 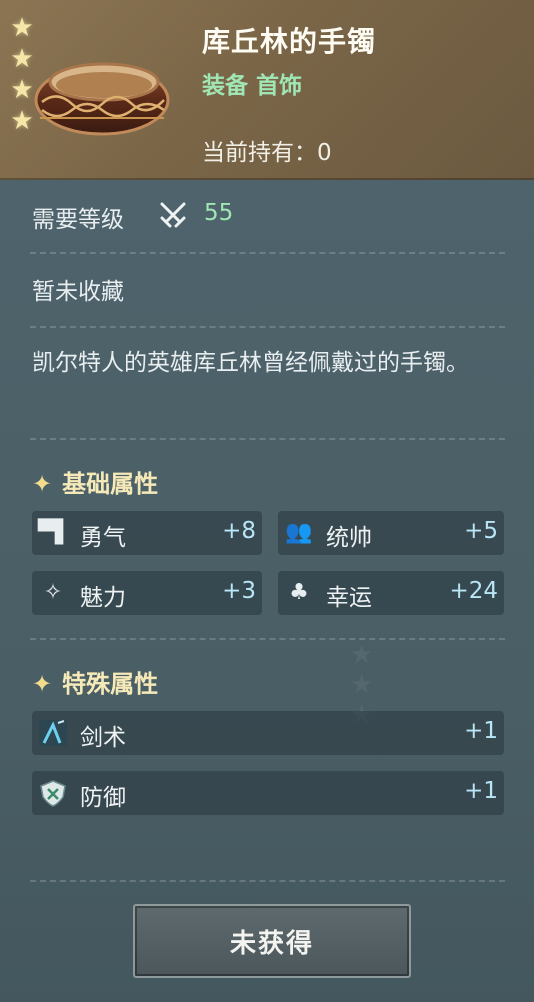 What do you see at coordinates (481, 531) in the screenshot?
I see `stat-value: +5` at bounding box center [481, 531].